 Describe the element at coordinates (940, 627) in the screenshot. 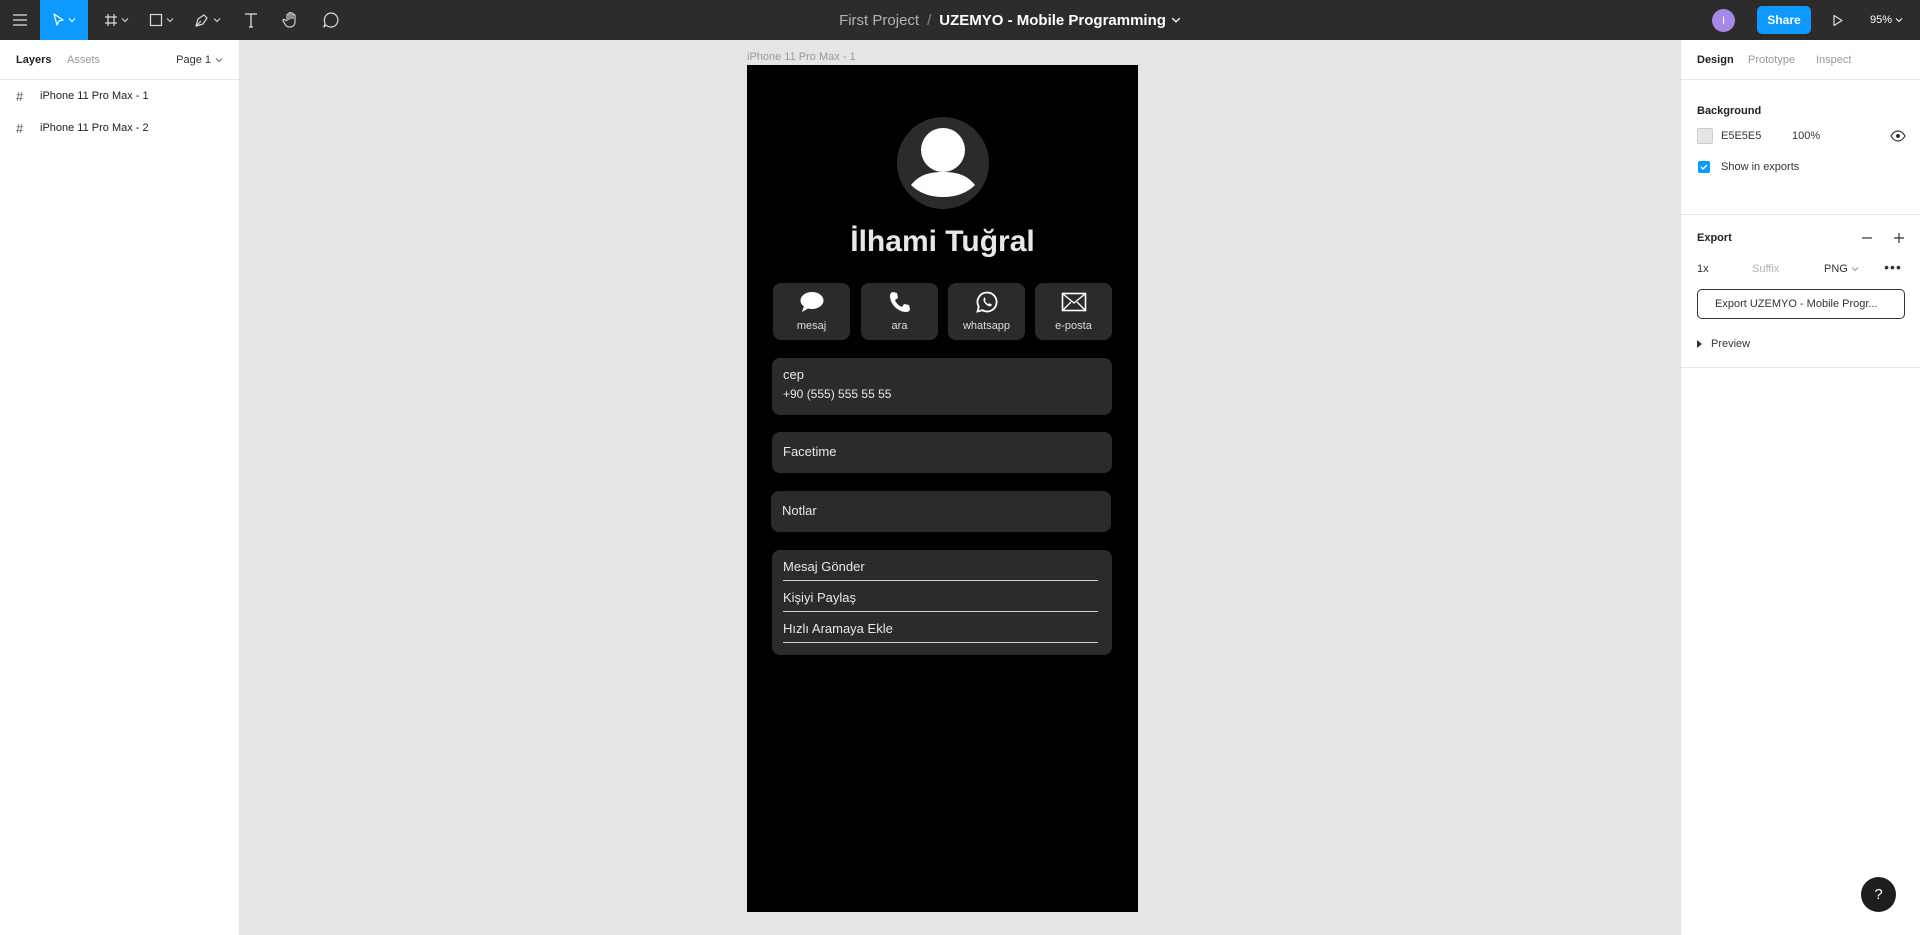

I see `list-item: Hızlı Aramaya Ekle` at that location.